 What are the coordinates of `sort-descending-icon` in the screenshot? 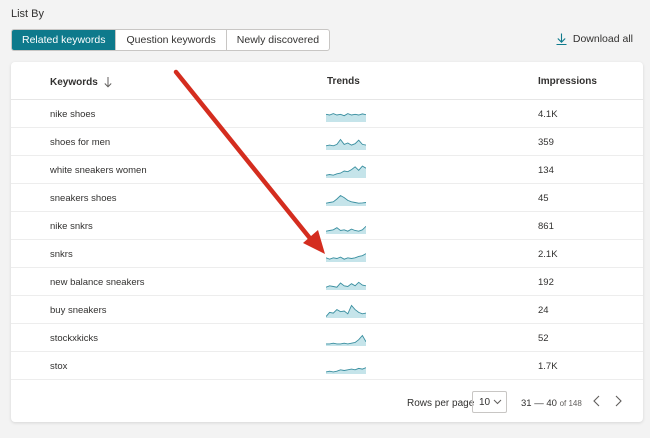 It's located at (108, 82).